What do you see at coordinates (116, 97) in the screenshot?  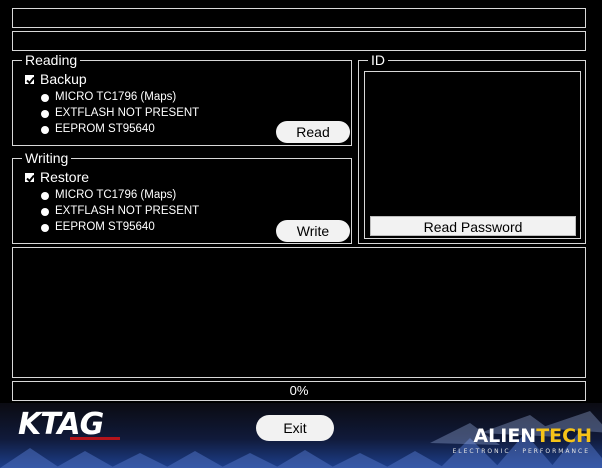 I see `reading-option-label: MICRO TC1796 (Maps)` at bounding box center [116, 97].